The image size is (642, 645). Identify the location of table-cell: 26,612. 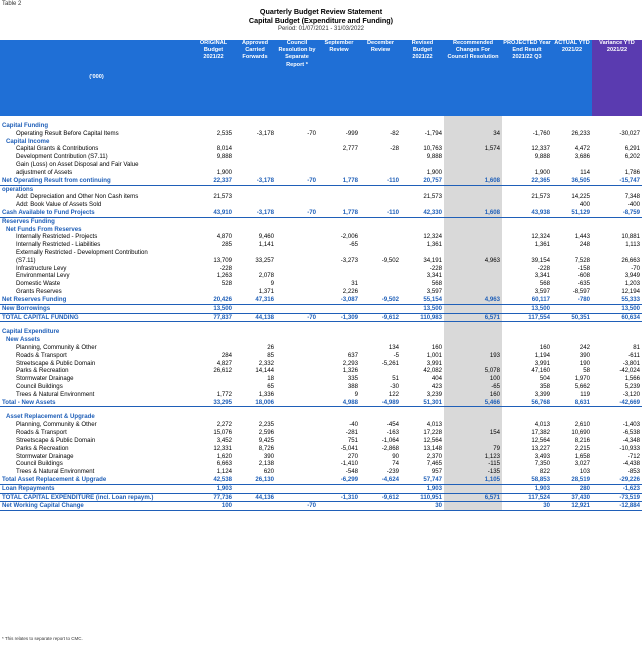
(222, 371).